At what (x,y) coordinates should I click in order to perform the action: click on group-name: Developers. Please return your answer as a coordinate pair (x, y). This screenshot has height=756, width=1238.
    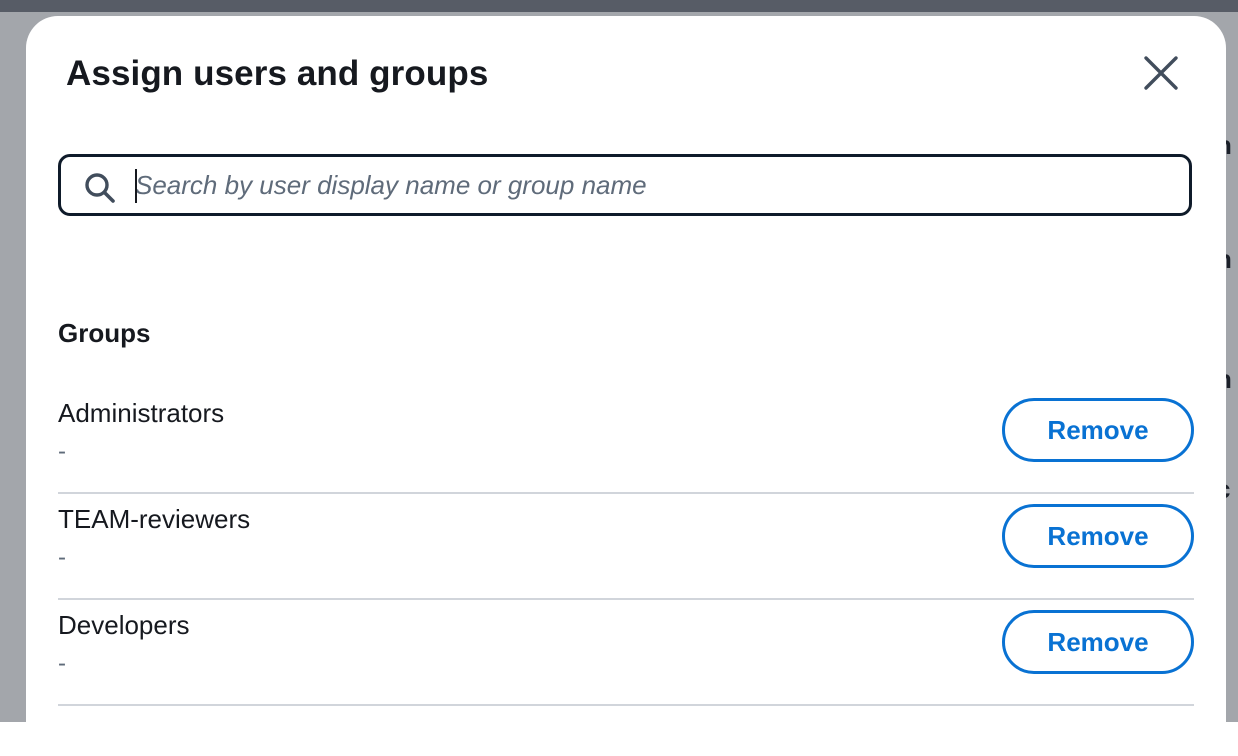
    Looking at the image, I should click on (124, 625).